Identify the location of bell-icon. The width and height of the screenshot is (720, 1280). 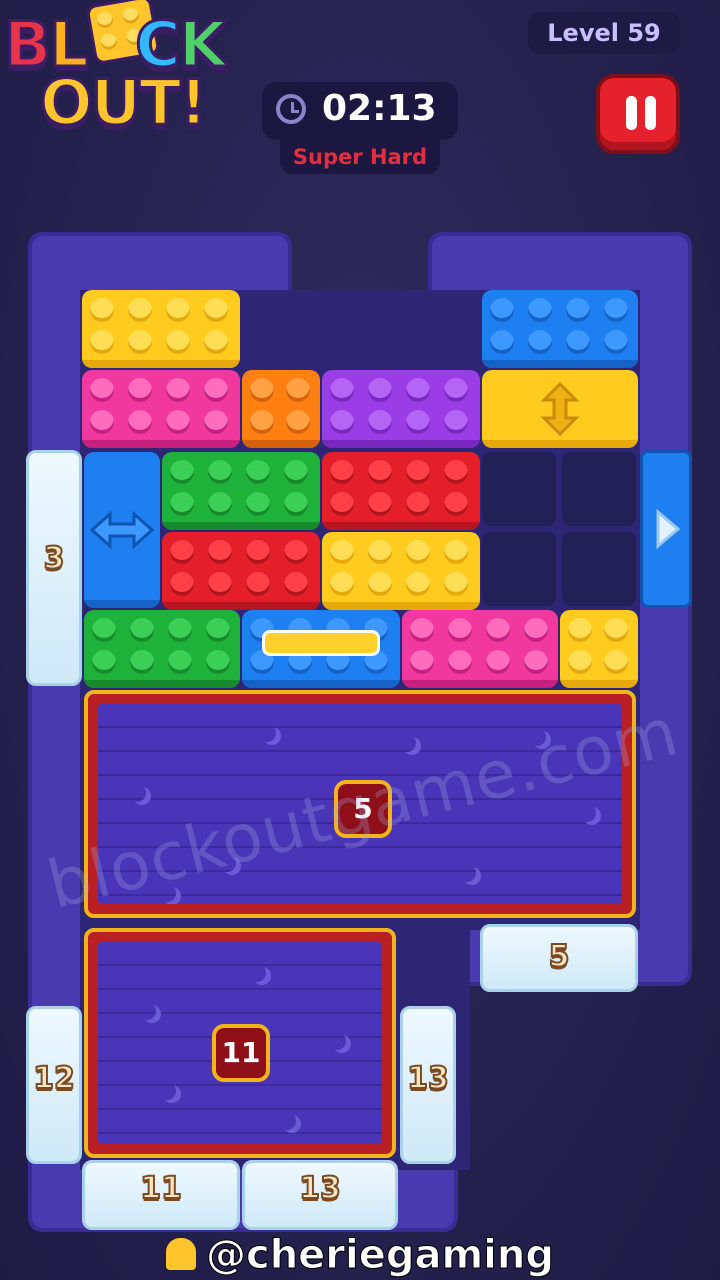
(180, 1254).